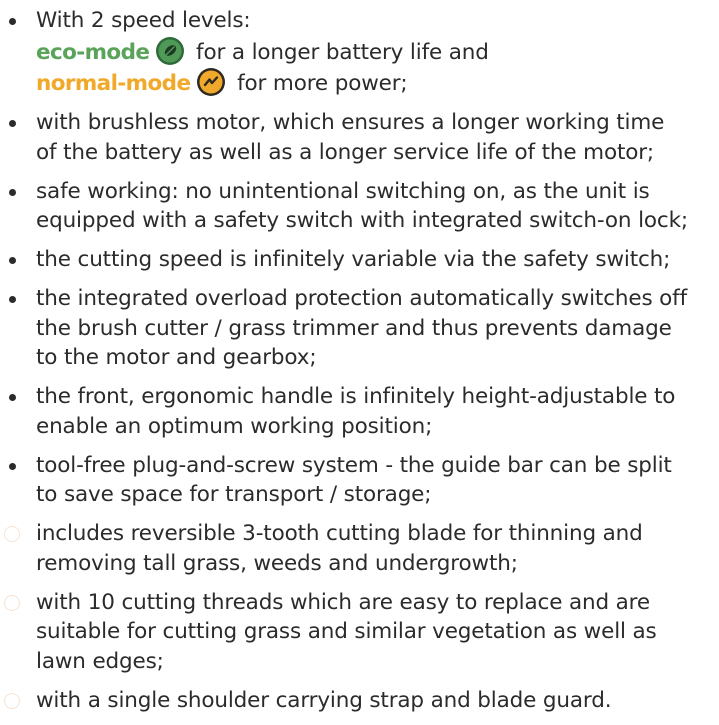 This screenshot has height=725, width=719. I want to click on eco-mode-text: for a longer battery life and, so click(339, 52).